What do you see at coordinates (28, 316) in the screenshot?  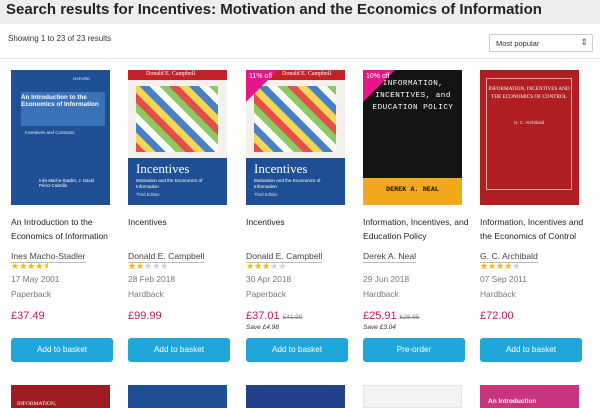 I see `price: £37.49` at bounding box center [28, 316].